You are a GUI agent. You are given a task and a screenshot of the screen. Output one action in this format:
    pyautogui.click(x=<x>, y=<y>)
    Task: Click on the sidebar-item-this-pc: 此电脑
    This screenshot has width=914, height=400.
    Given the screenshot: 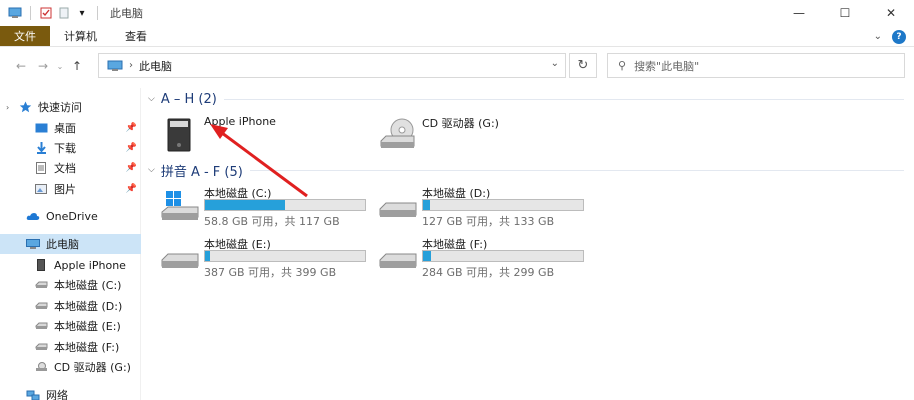 What is the action you would take?
    pyautogui.click(x=70, y=244)
    